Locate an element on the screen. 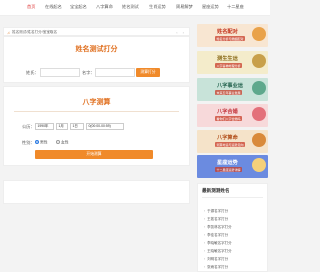  banner-title: 八字事业运 is located at coordinates (230, 86).